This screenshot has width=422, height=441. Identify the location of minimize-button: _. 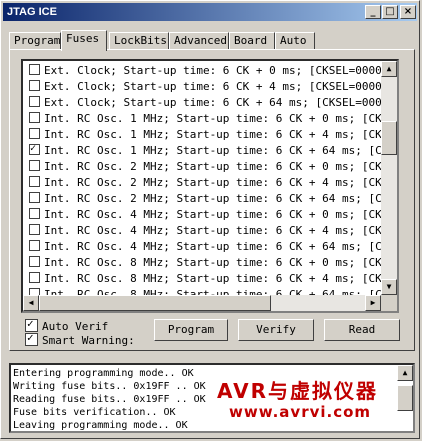
(373, 12).